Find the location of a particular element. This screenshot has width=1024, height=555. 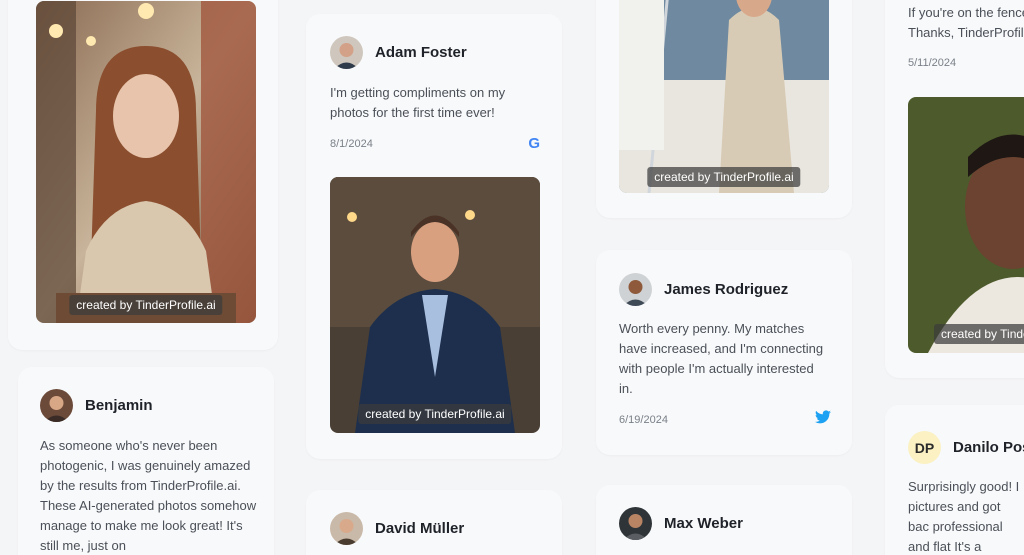

reviewer-name: Benjamin is located at coordinates (119, 405).